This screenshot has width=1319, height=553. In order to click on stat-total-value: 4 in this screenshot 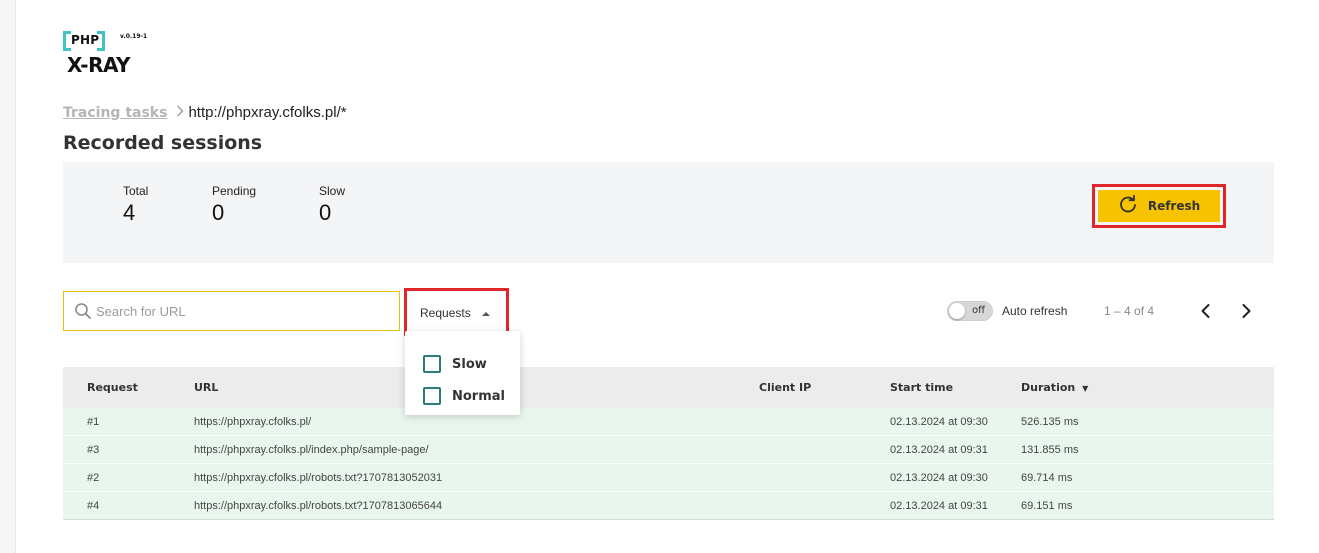, I will do `click(129, 212)`.